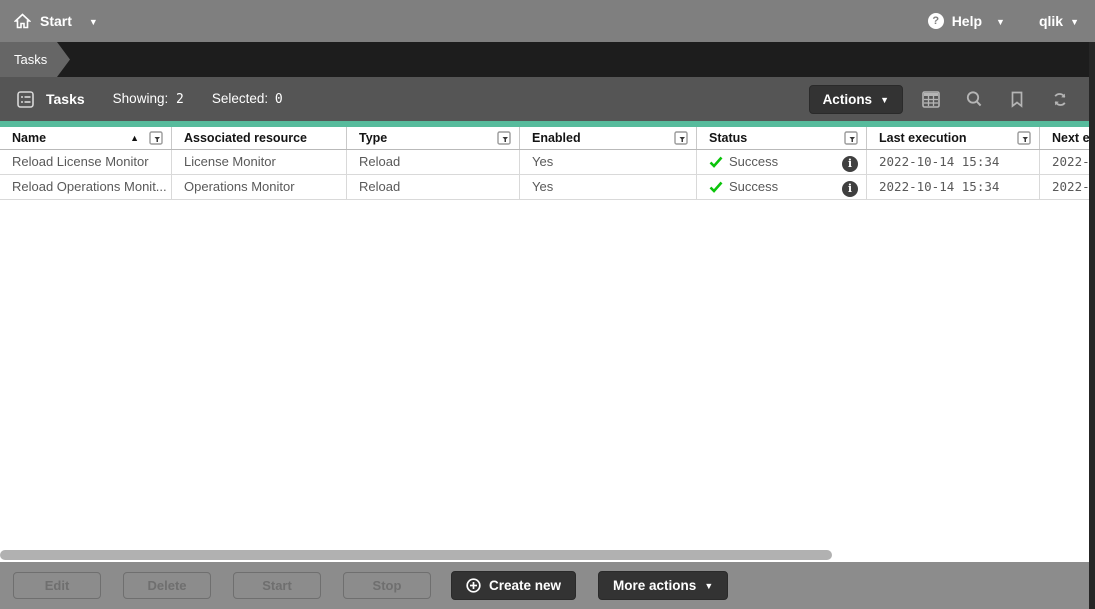 This screenshot has height=609, width=1095. Describe the element at coordinates (86, 162) in the screenshot. I see `cell-name: Reload License Monitor` at that location.